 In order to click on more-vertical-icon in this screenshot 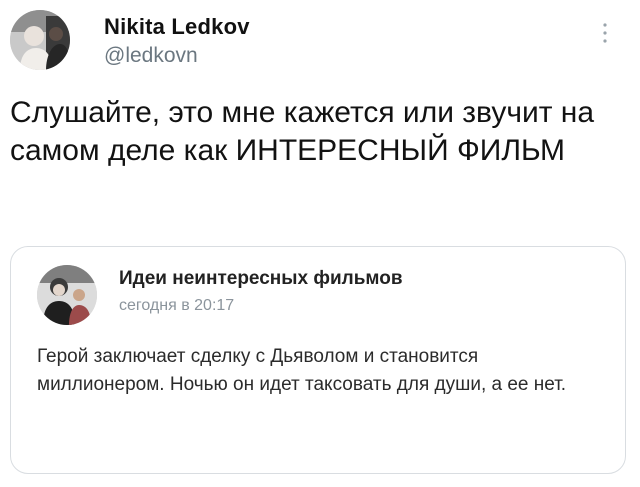, I will do `click(605, 35)`.